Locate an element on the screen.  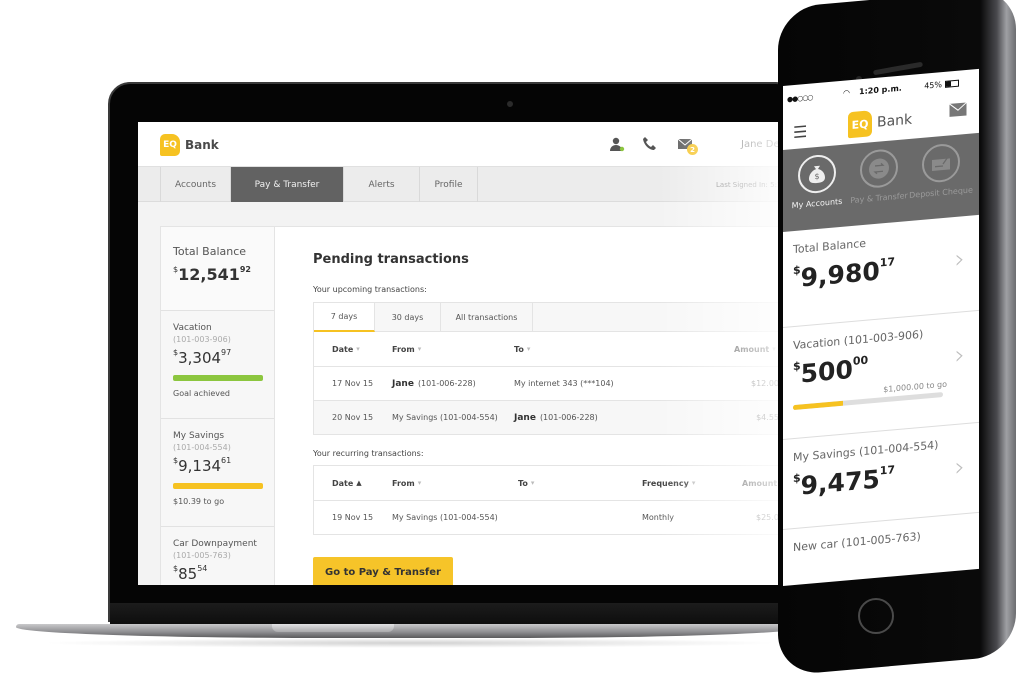
account-card-car-downpayment: Car Downpayment (101-005-763) $8554 is located at coordinates (217, 556).